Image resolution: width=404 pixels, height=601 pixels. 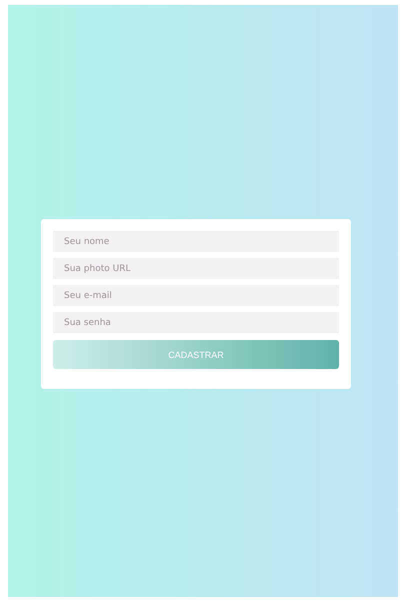 I want to click on input-field: Sua senha, so click(x=196, y=322).